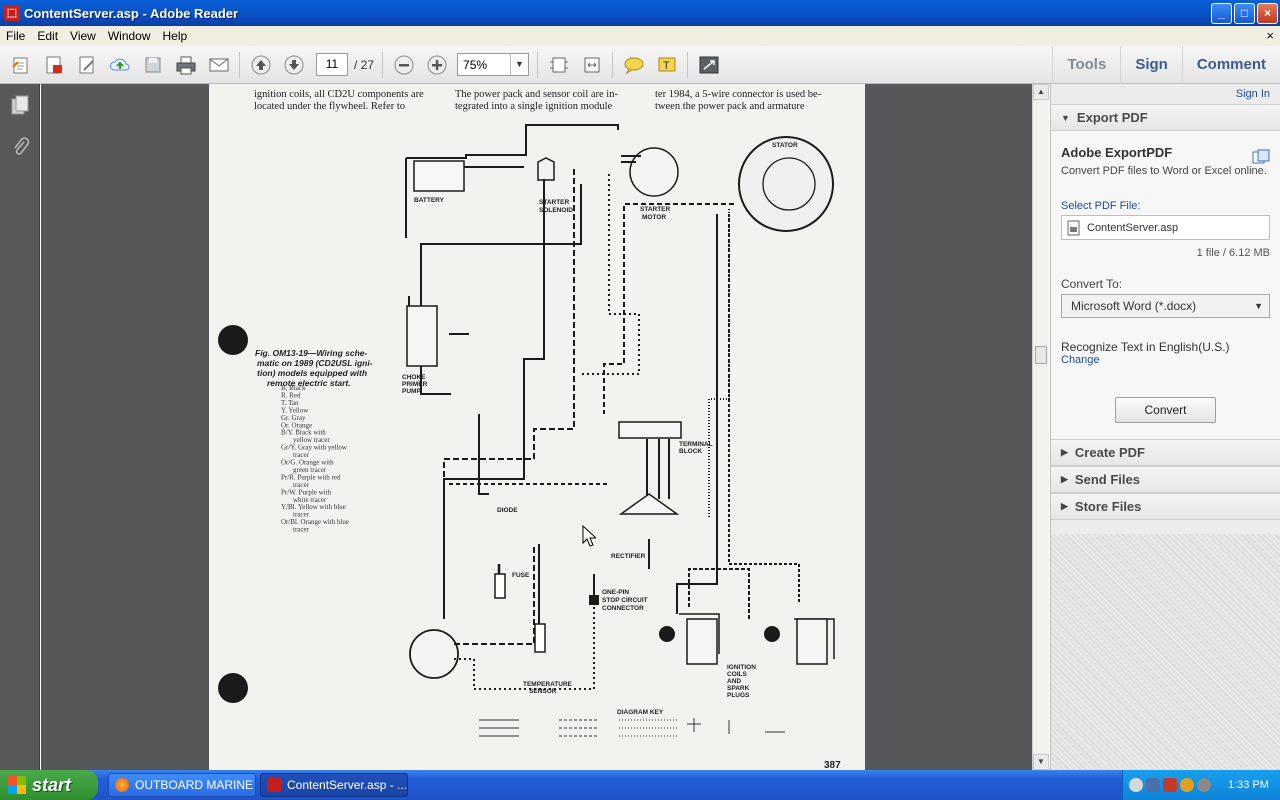  Describe the element at coordinates (329, 106) in the screenshot. I see `body-text: located under the flywheel. Refer to` at that location.